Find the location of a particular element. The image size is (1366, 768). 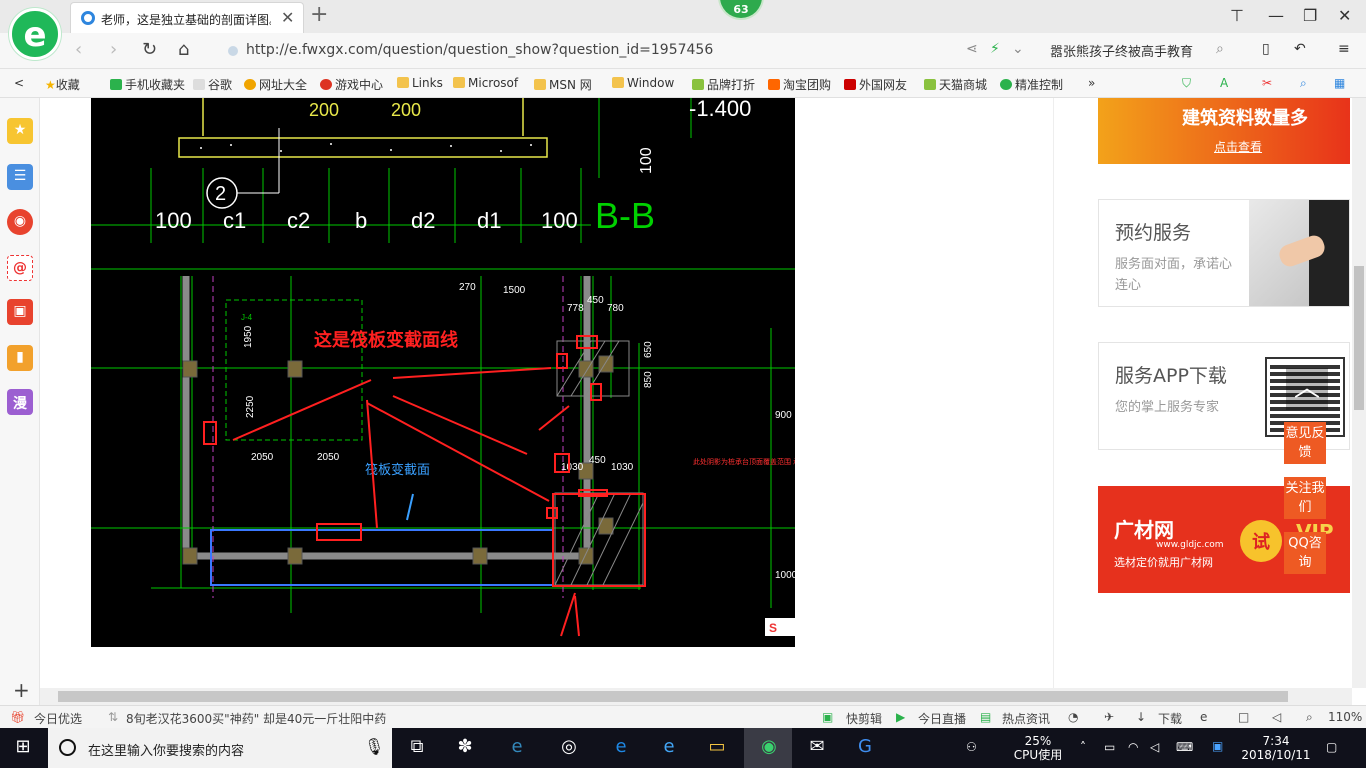

shield-icon: ⛉ is located at coordinates (1186, 83).